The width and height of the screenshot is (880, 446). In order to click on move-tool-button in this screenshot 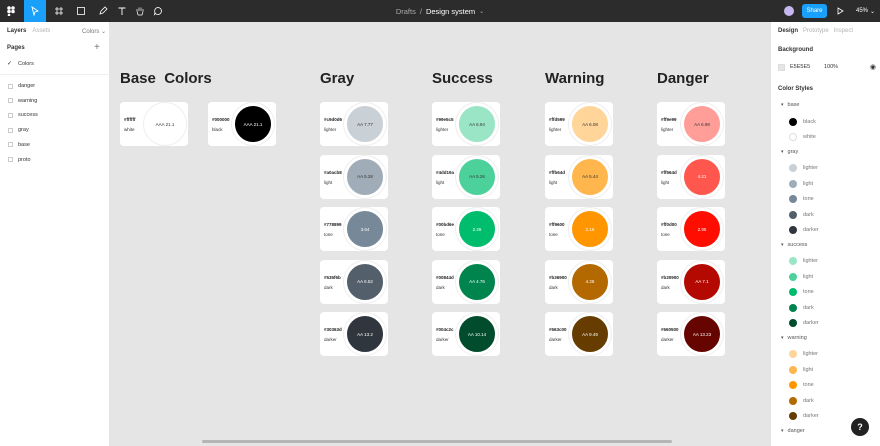, I will do `click(35, 11)`.